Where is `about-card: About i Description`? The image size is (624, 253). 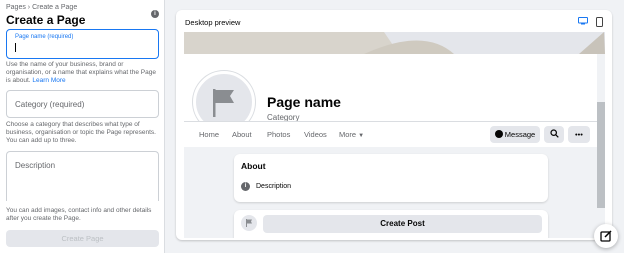 about-card: About i Description is located at coordinates (391, 178).